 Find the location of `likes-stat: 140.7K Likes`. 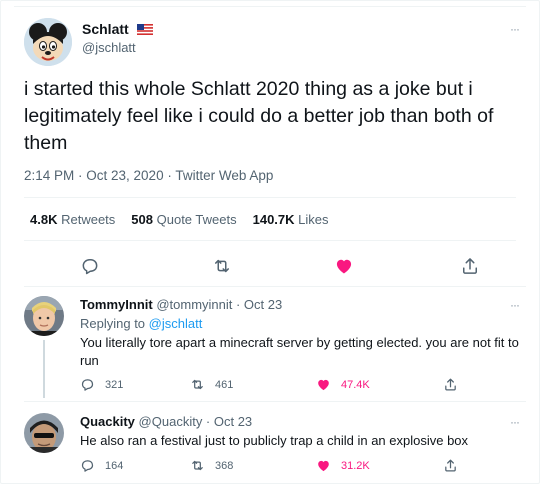

likes-stat: 140.7K Likes is located at coordinates (291, 219).